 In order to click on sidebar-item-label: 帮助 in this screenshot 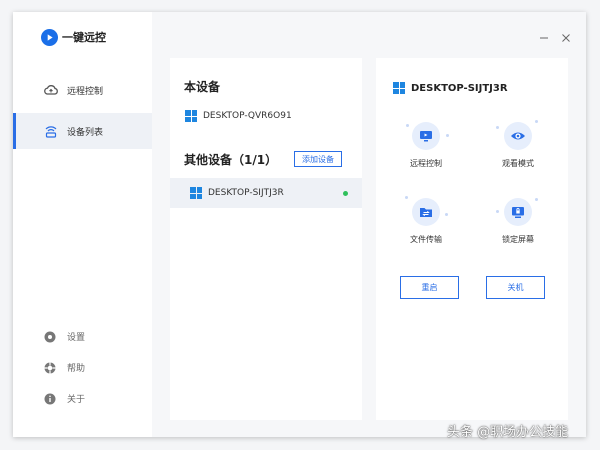, I will do `click(76, 368)`.